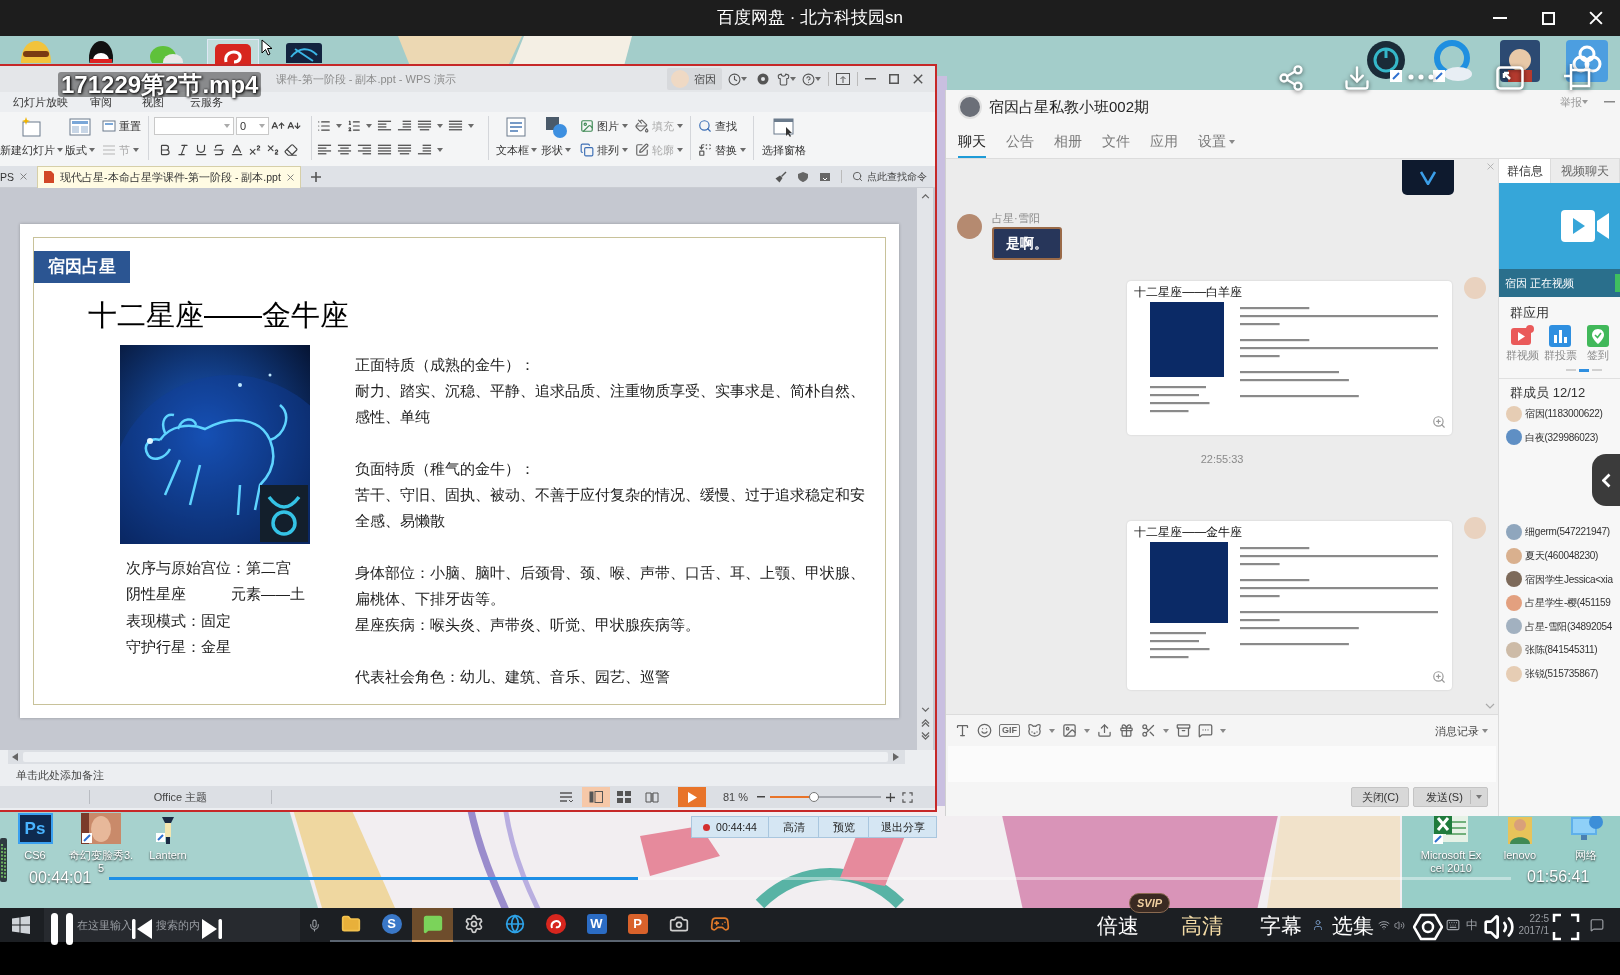 The image size is (1620, 975). I want to click on menu-item: 幻灯片放映, so click(40, 102).